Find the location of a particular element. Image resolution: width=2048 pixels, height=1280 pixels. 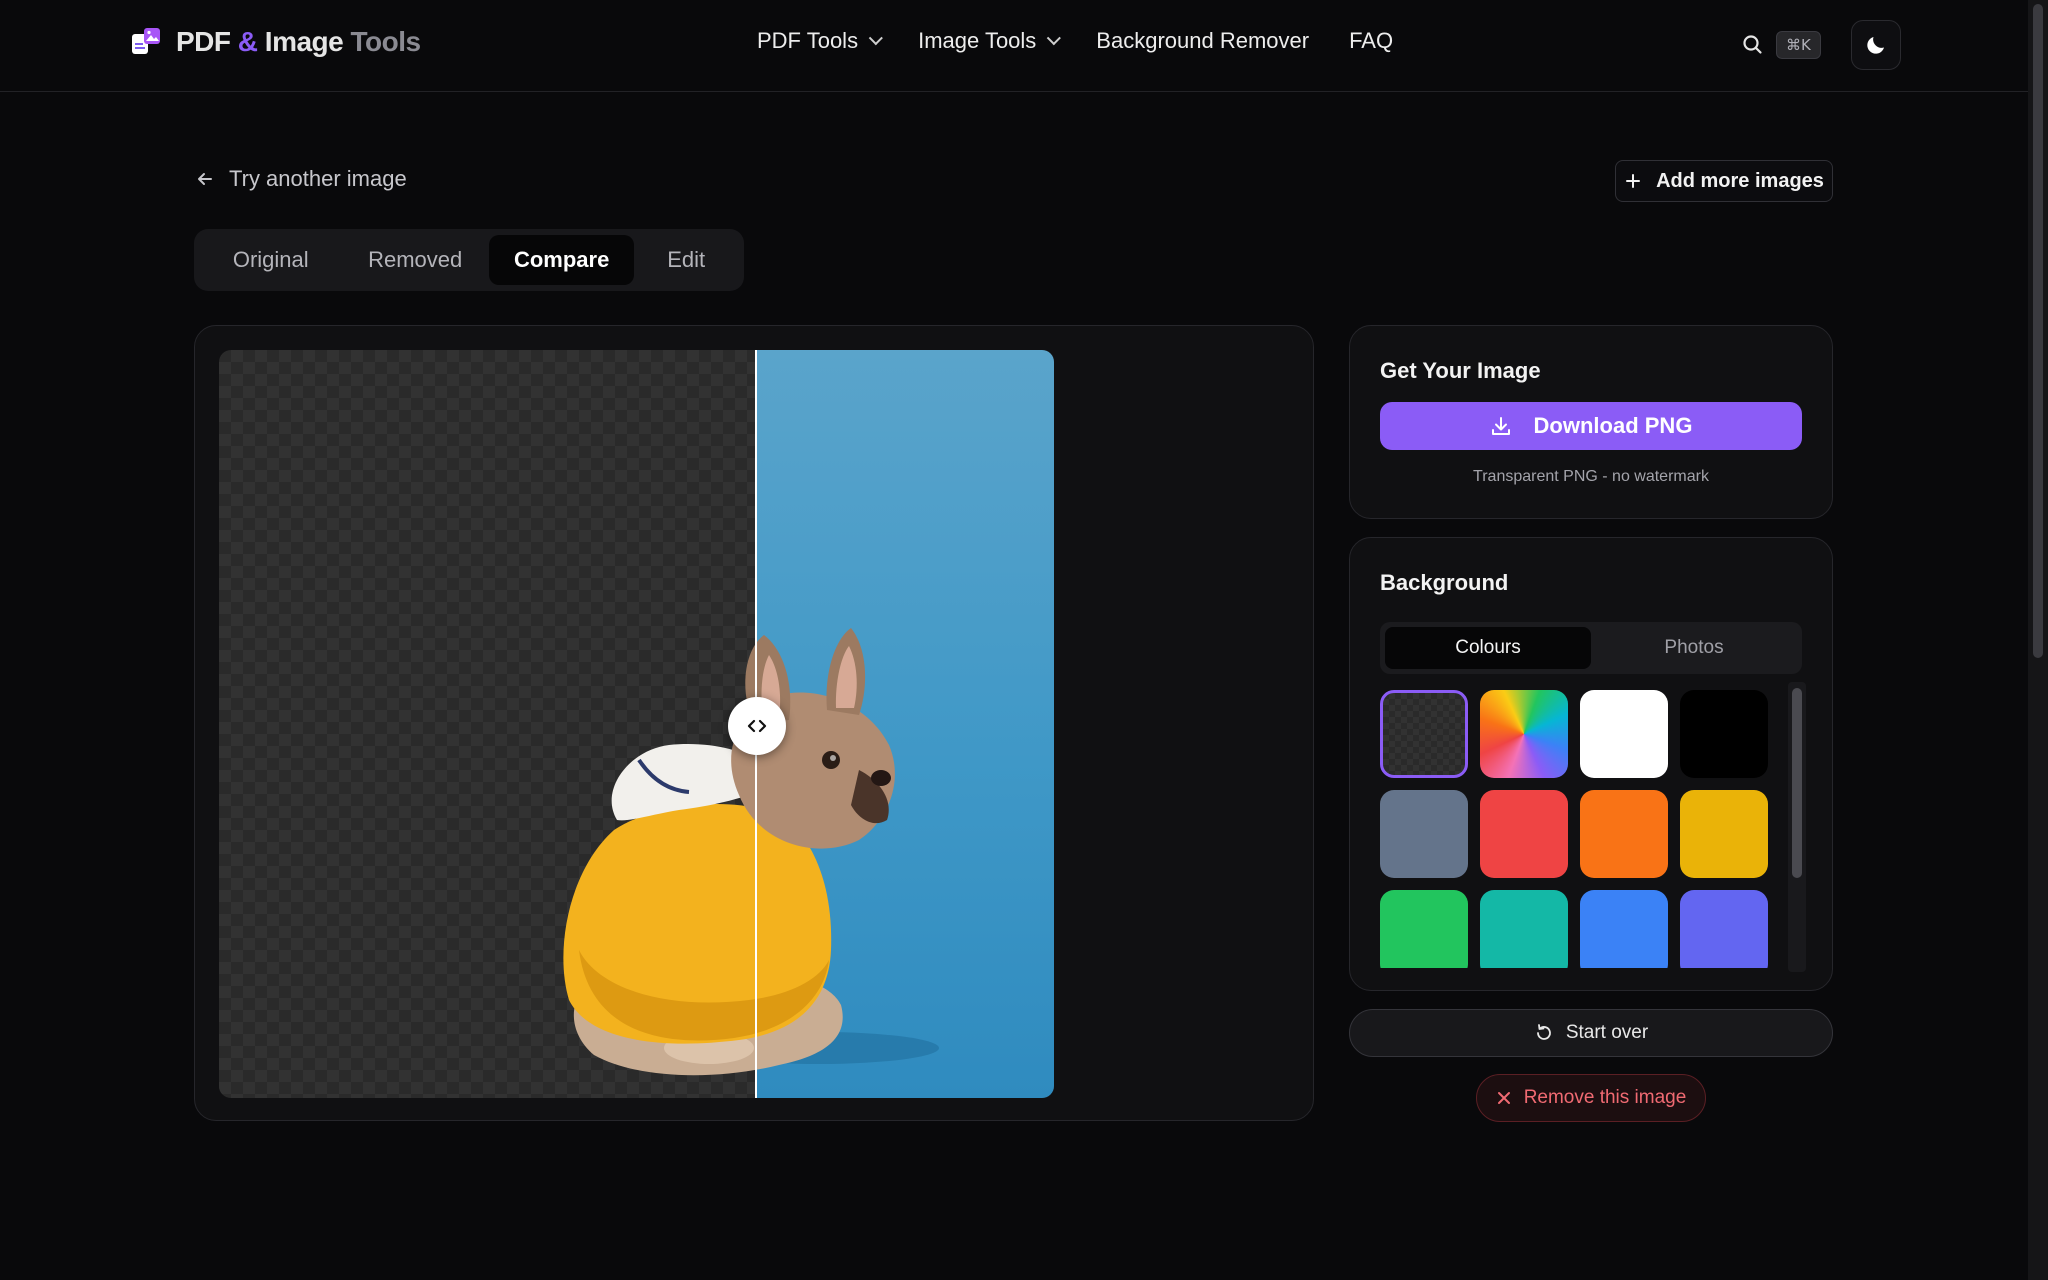

search-icon is located at coordinates (1752, 44).